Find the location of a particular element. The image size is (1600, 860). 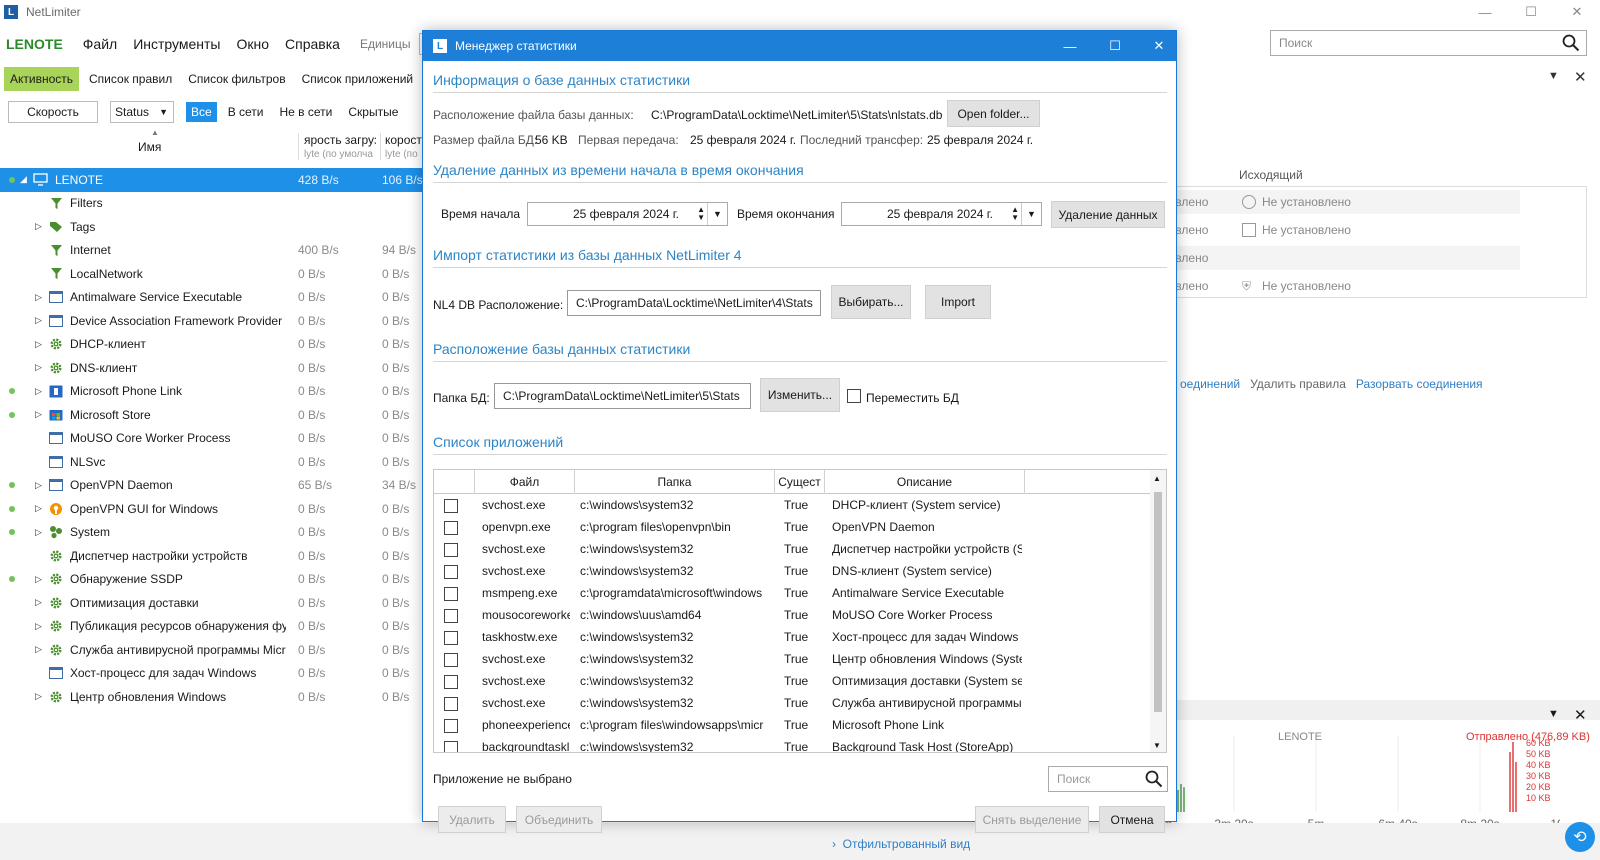

tree-row: NLSvc 0 B/s 0 B/s is located at coordinates (211, 462).